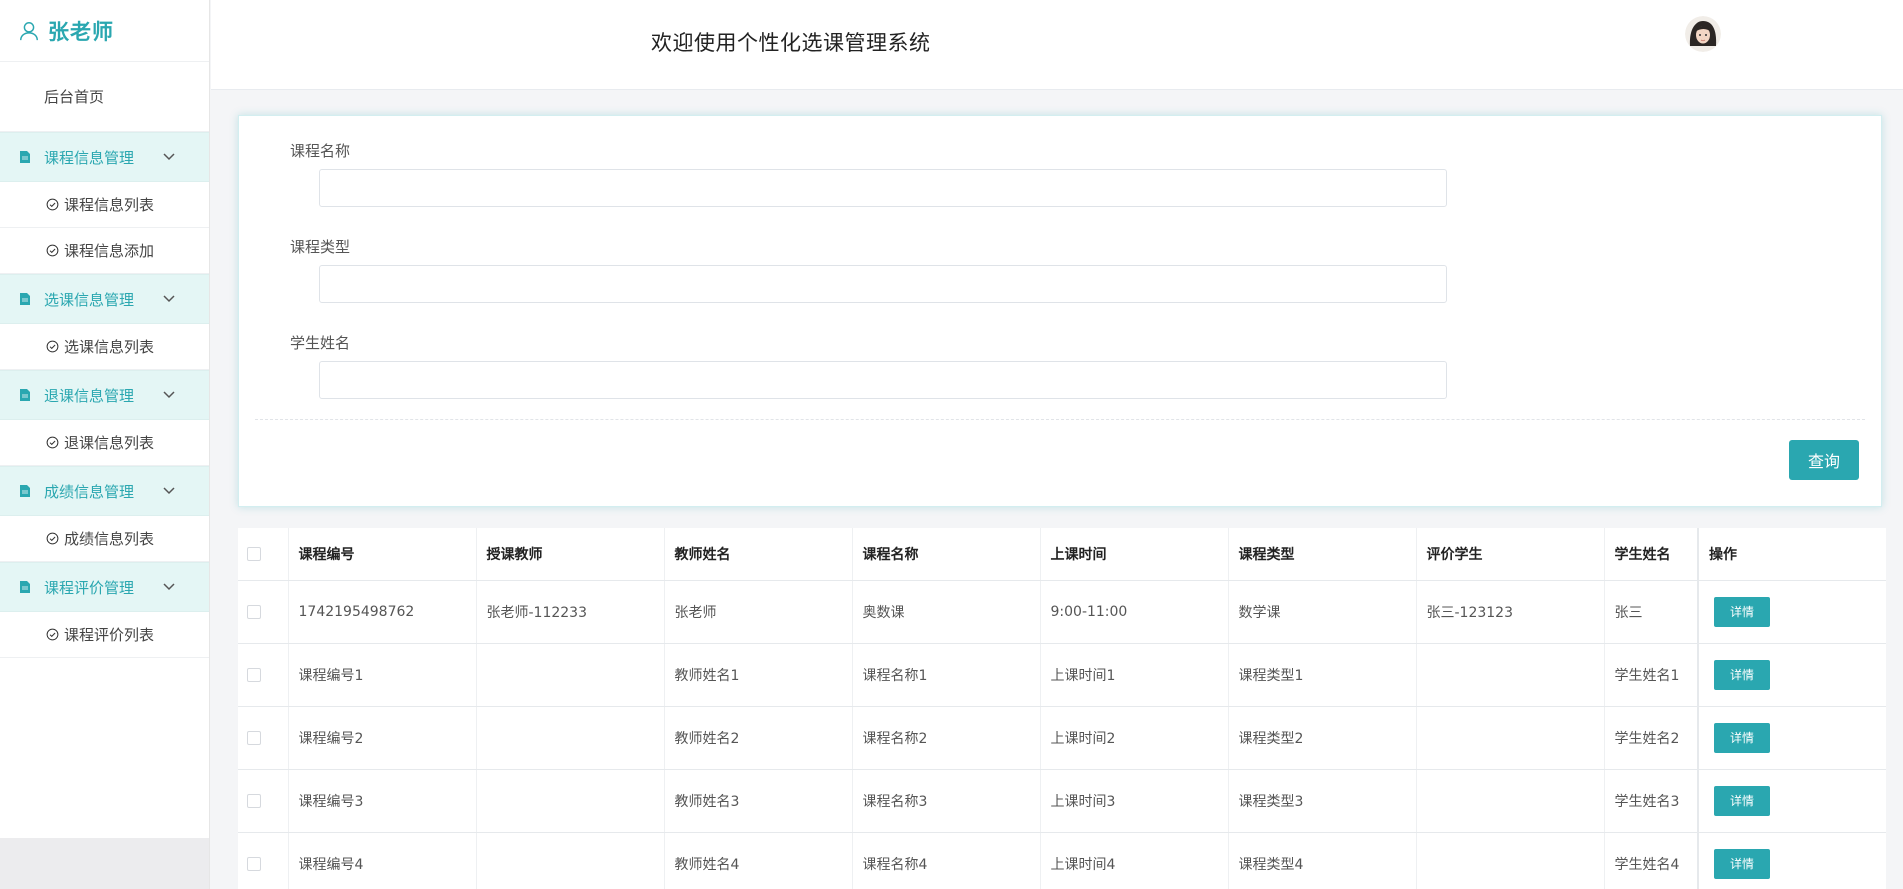 The width and height of the screenshot is (1903, 889). I want to click on column-header: 教师姓名, so click(758, 554).